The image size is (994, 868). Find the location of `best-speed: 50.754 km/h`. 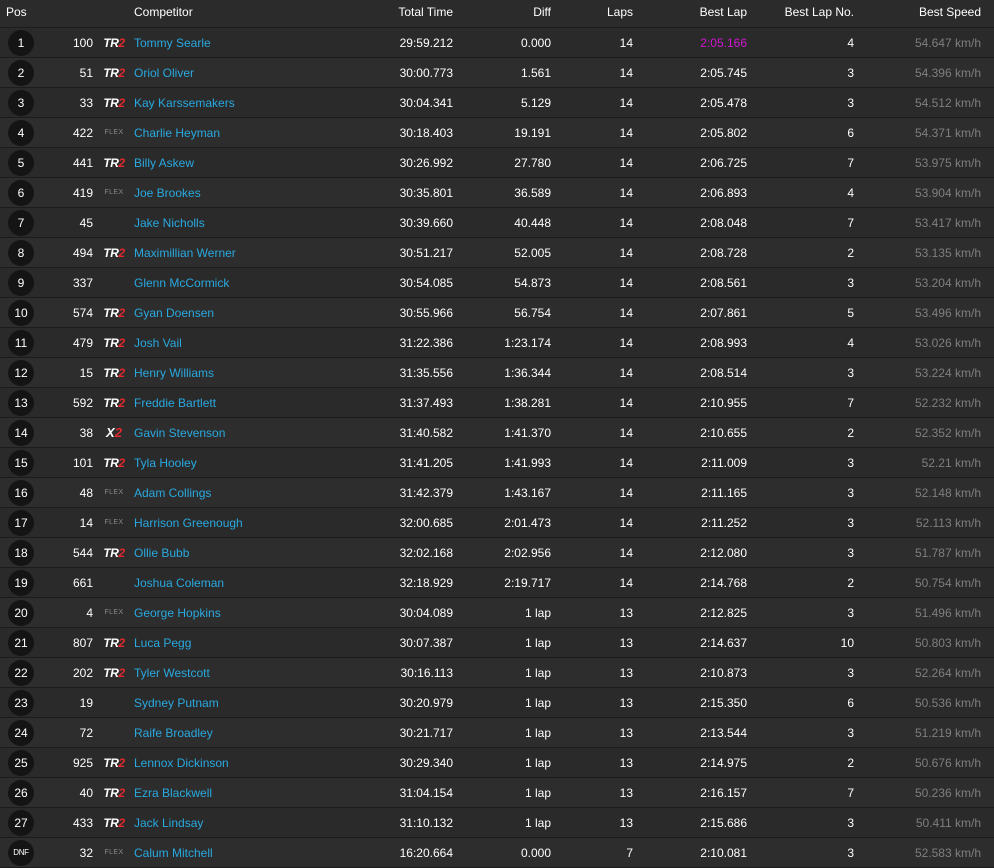

best-speed: 50.754 km/h is located at coordinates (947, 582).